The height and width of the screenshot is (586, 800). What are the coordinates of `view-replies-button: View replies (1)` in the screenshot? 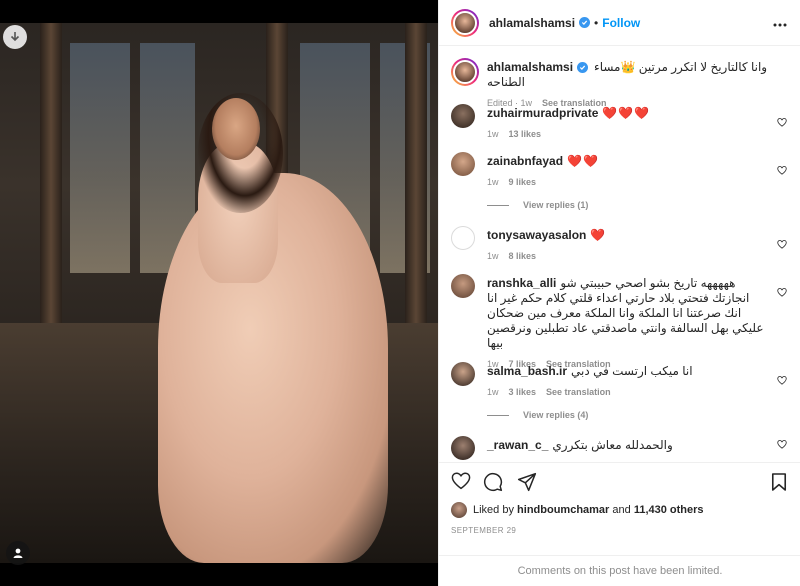 It's located at (537, 205).